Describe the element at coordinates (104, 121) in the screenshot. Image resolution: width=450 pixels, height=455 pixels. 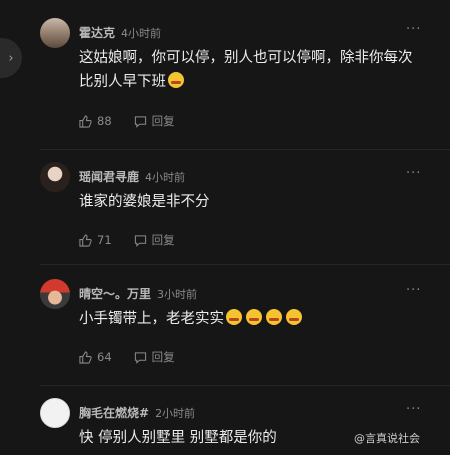
I see `like-count: 88` at that location.